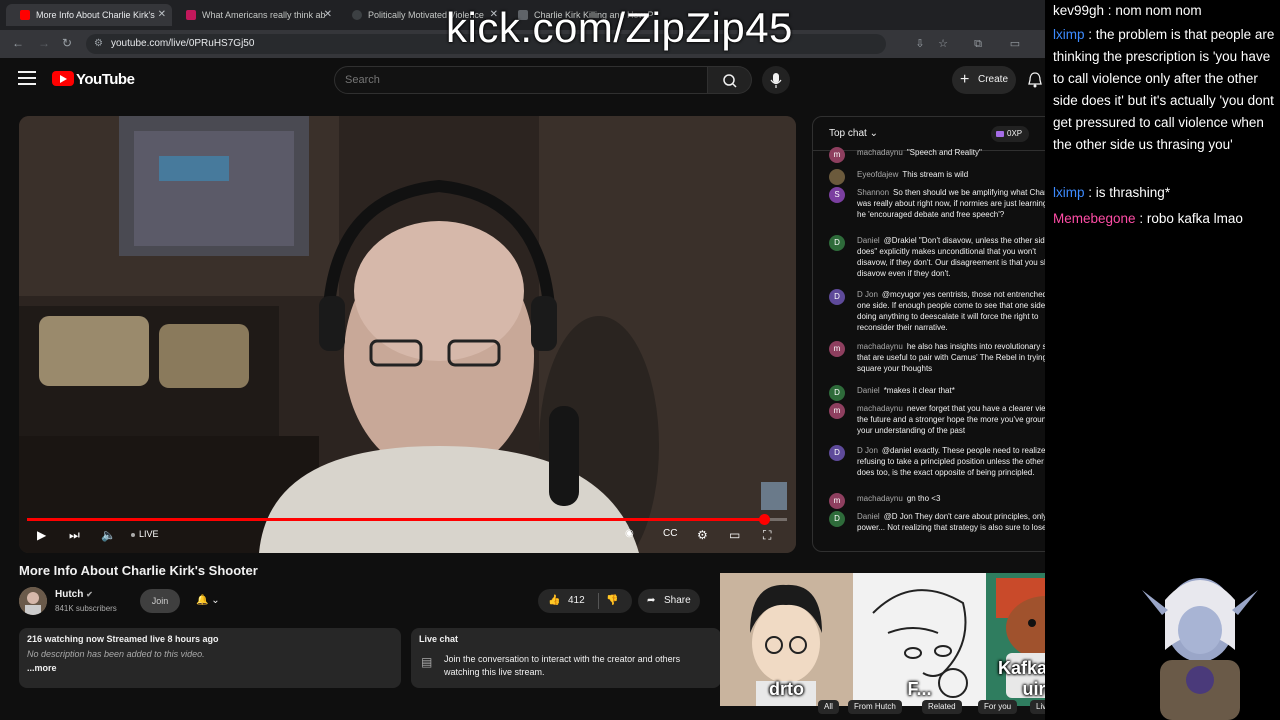  I want to click on chip-all: All, so click(828, 707).